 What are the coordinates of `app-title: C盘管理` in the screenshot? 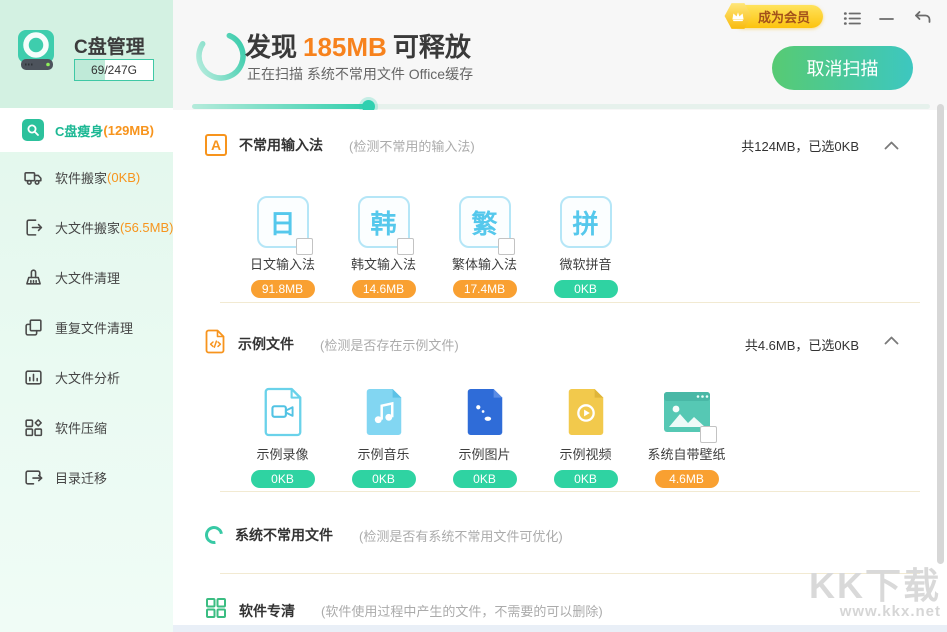 It's located at (109, 47).